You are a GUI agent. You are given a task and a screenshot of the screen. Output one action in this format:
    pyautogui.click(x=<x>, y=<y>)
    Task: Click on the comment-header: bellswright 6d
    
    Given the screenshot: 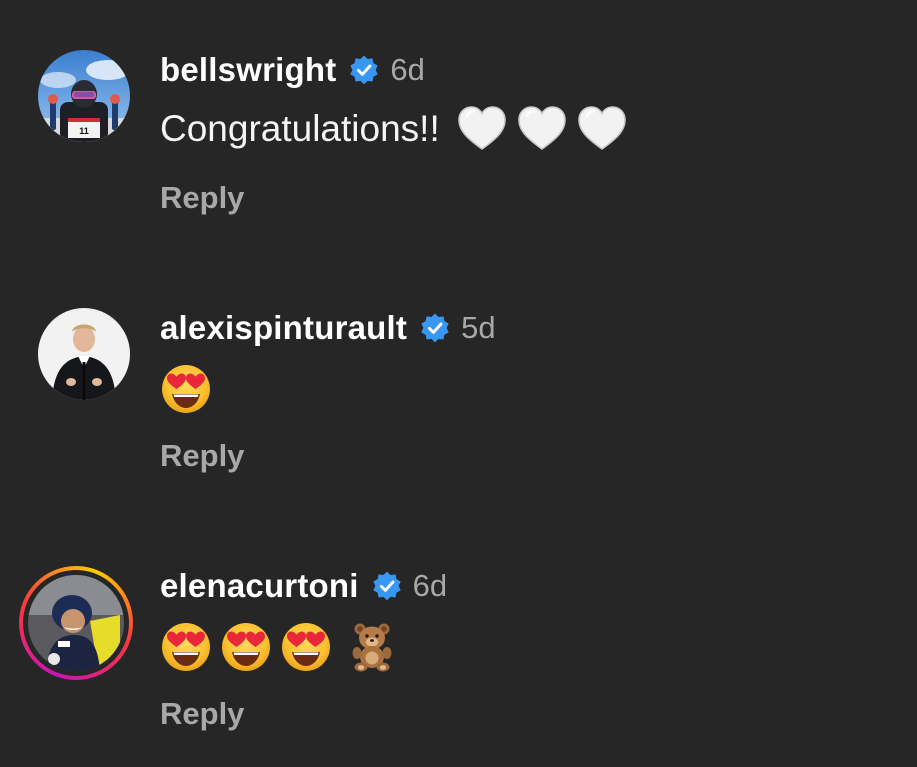 What is the action you would take?
    pyautogui.click(x=292, y=70)
    